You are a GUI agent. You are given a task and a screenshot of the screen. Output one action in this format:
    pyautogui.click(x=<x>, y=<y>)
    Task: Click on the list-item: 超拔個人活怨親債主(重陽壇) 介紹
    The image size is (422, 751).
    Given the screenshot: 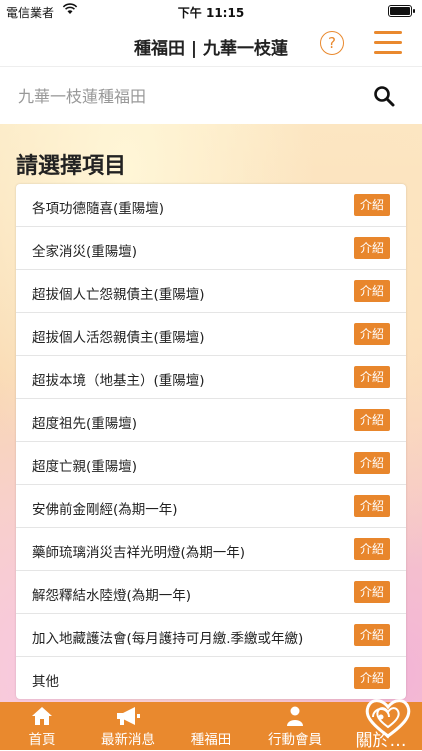 What is the action you would take?
    pyautogui.click(x=211, y=334)
    